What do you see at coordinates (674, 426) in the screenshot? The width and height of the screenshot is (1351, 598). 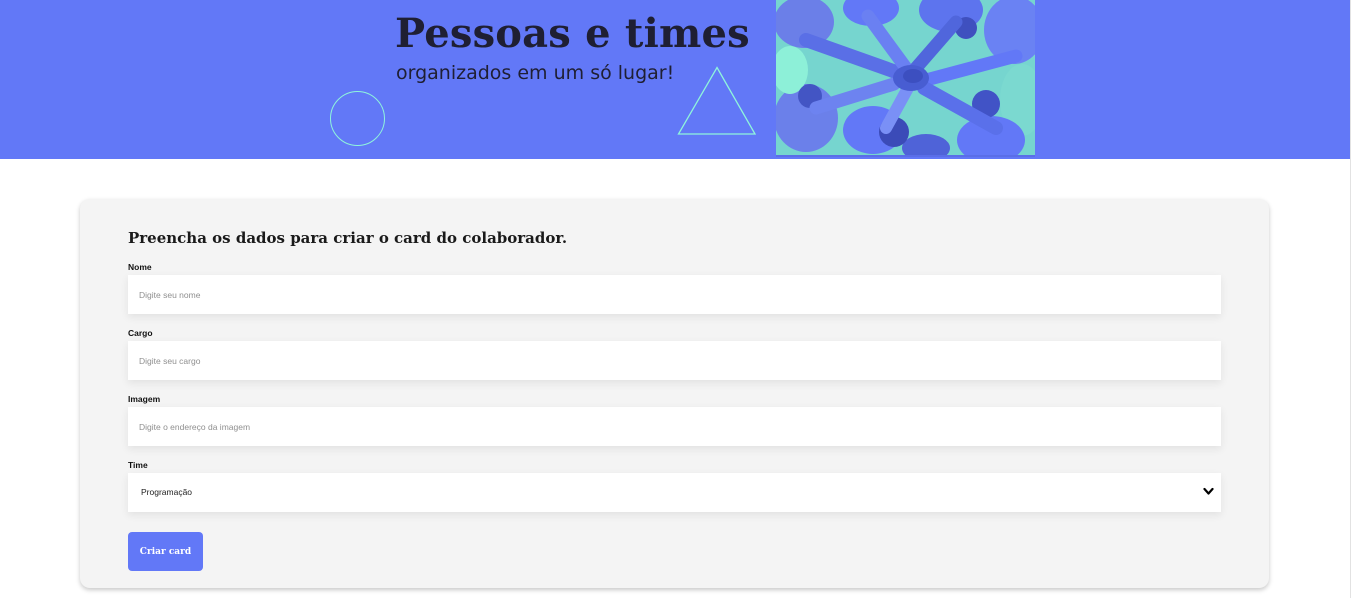 I see `image-url-input` at bounding box center [674, 426].